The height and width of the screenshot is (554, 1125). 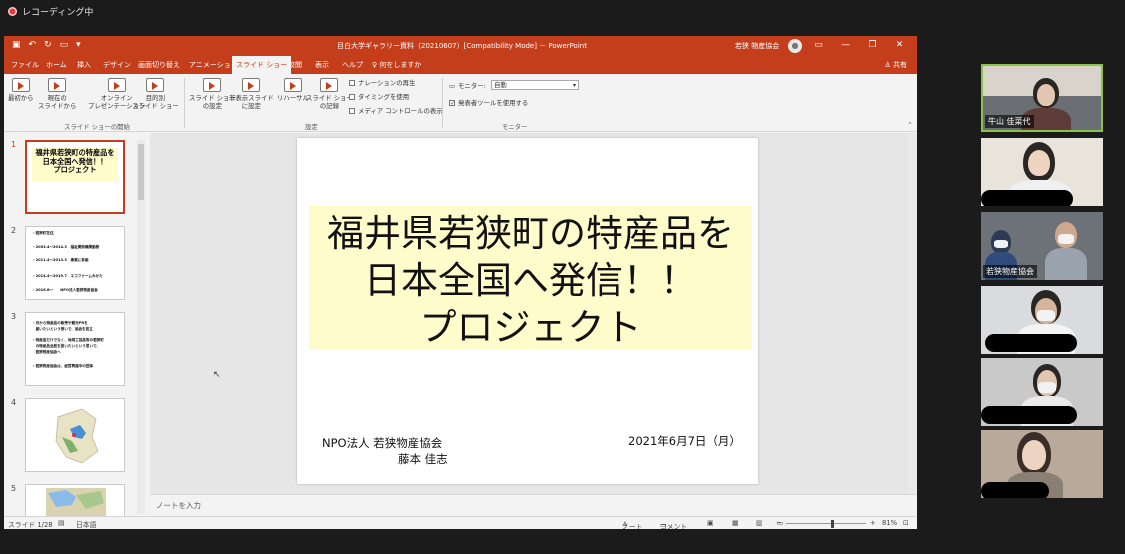 I want to click on group-monitor-label: モニター, so click(x=515, y=127).